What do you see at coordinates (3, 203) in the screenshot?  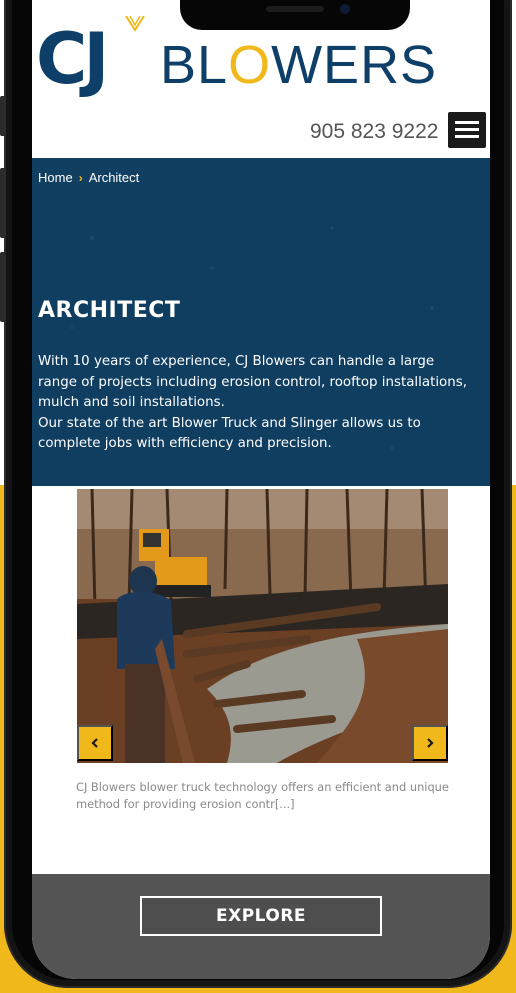 I see `phone-volume-up-button` at bounding box center [3, 203].